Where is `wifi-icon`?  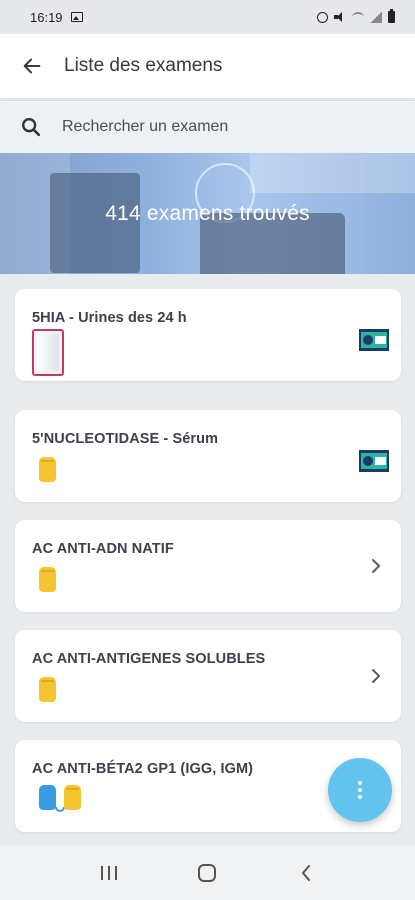
wifi-icon is located at coordinates (358, 17).